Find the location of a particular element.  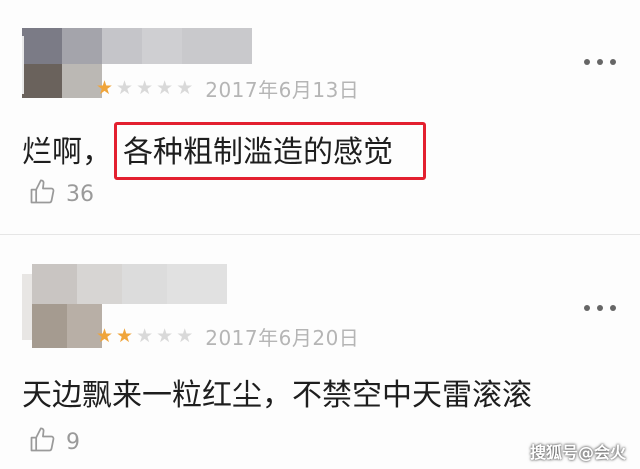

like-count: 36 is located at coordinates (80, 194).